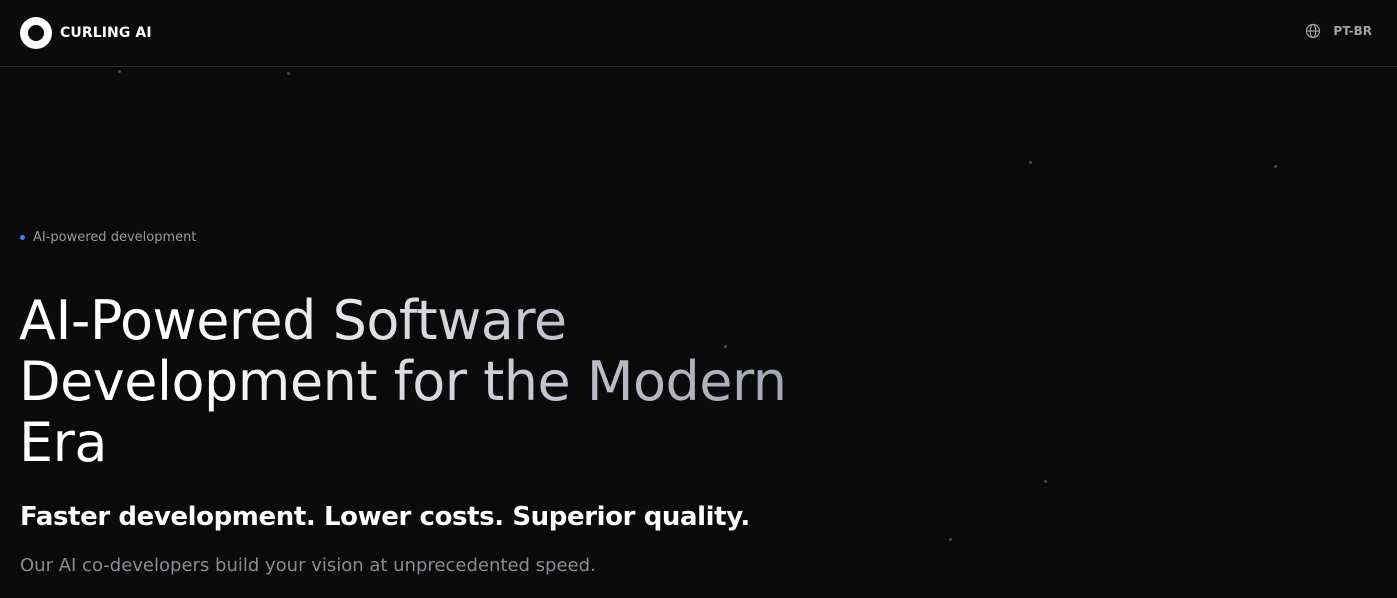  Describe the element at coordinates (1352, 31) in the screenshot. I see `language-label: PT-BR` at that location.